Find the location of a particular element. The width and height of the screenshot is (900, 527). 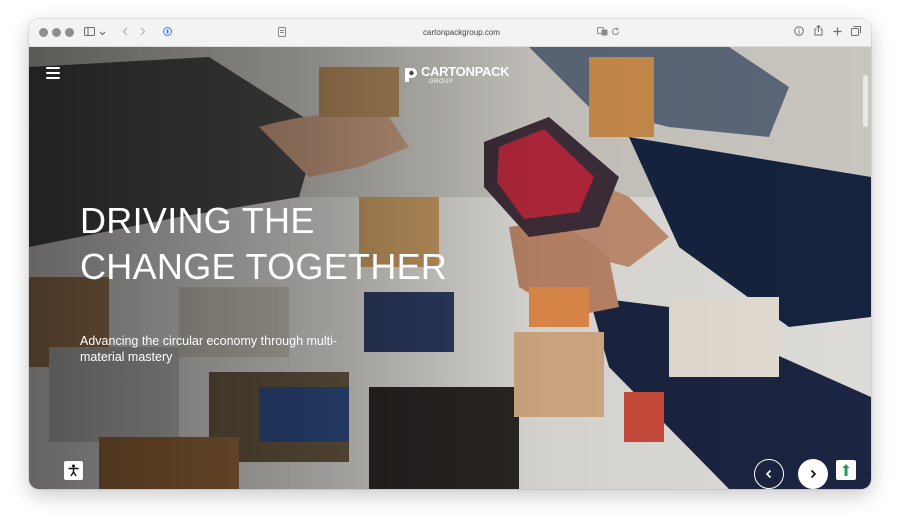

next-slide-button is located at coordinates (813, 474).